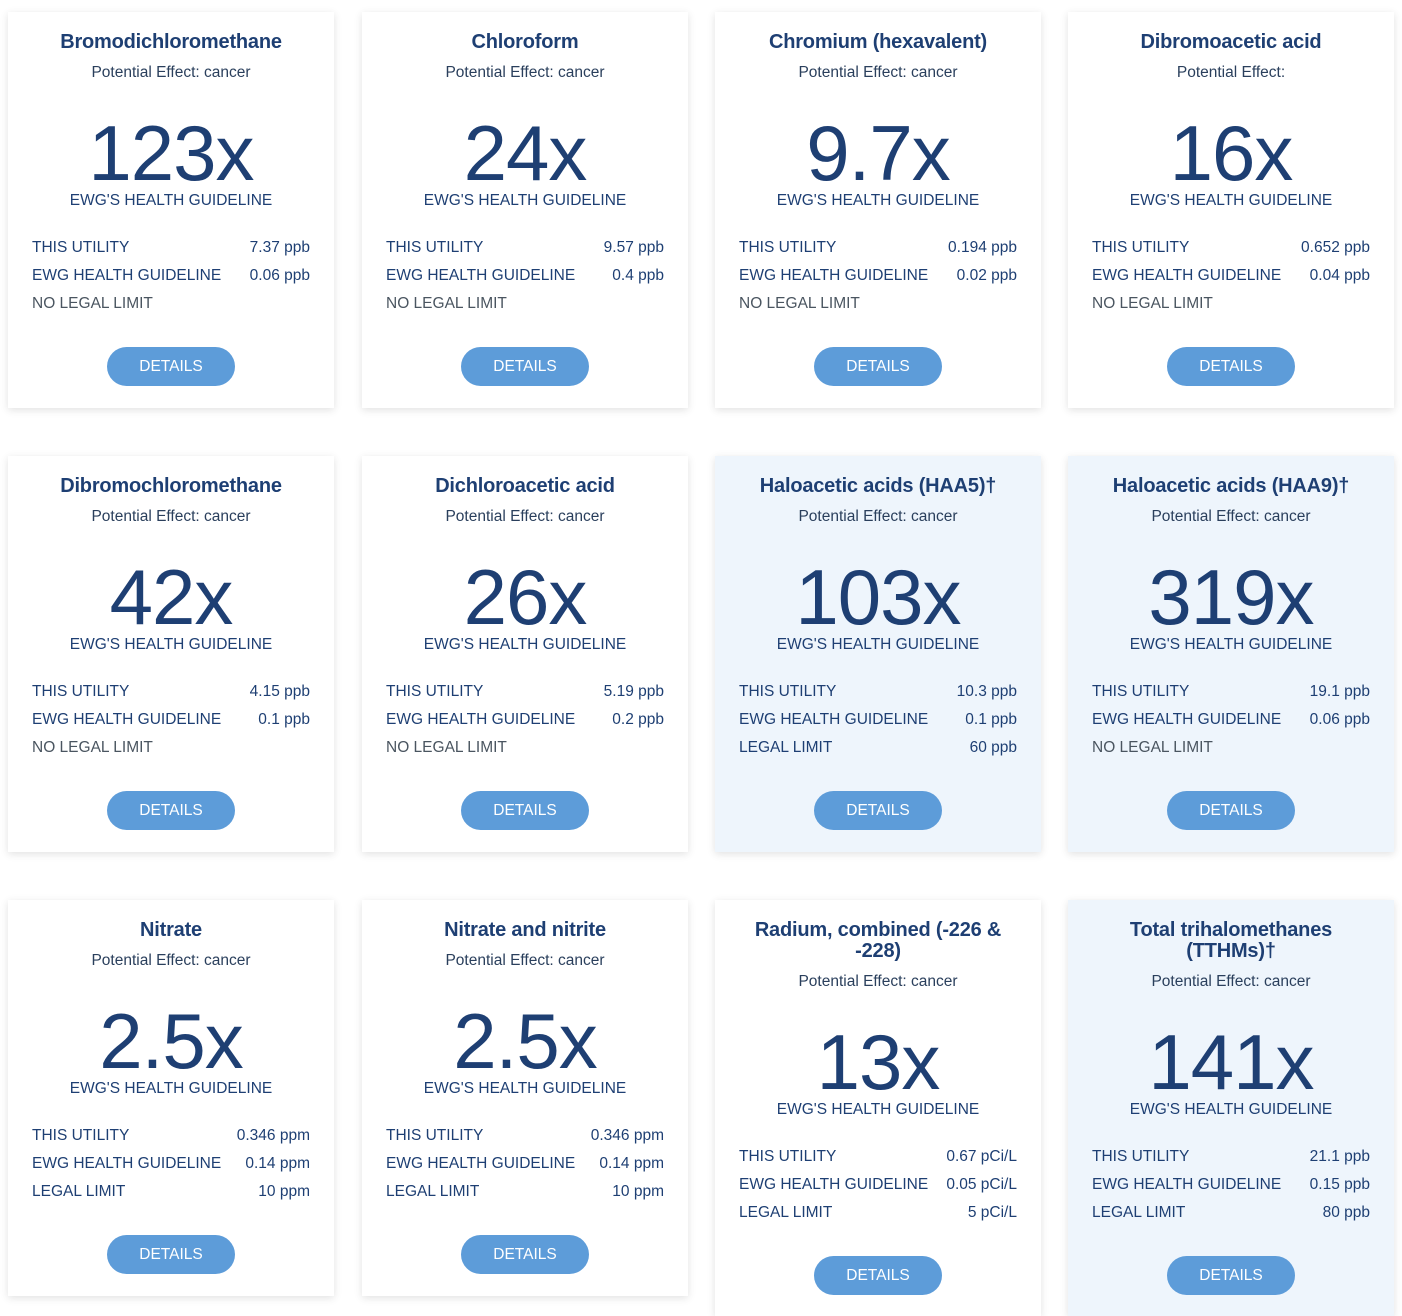  Describe the element at coordinates (171, 1192) in the screenshot. I see `legal-limit-row: LEGAL LIMIT 10 ppm` at that location.